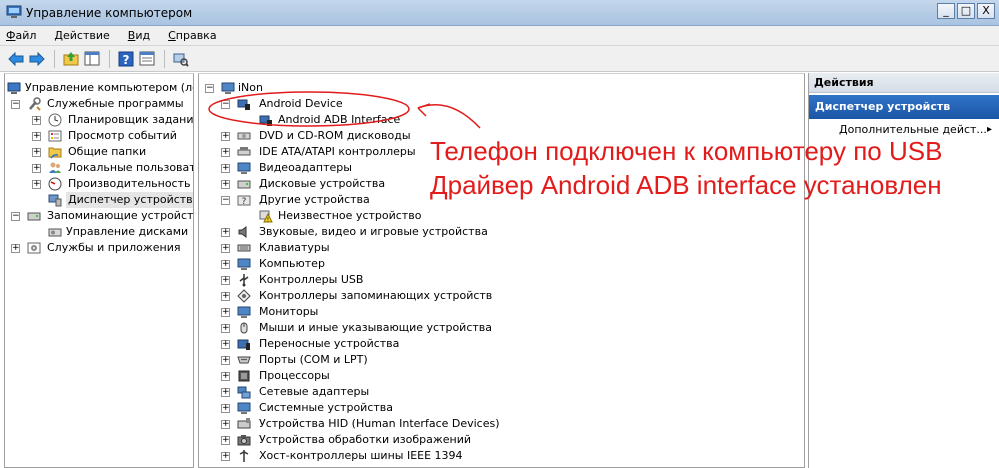 Image resolution: width=999 pixels, height=468 pixels. What do you see at coordinates (449, 116) in the screenshot?
I see `annotation-arrow` at bounding box center [449, 116].